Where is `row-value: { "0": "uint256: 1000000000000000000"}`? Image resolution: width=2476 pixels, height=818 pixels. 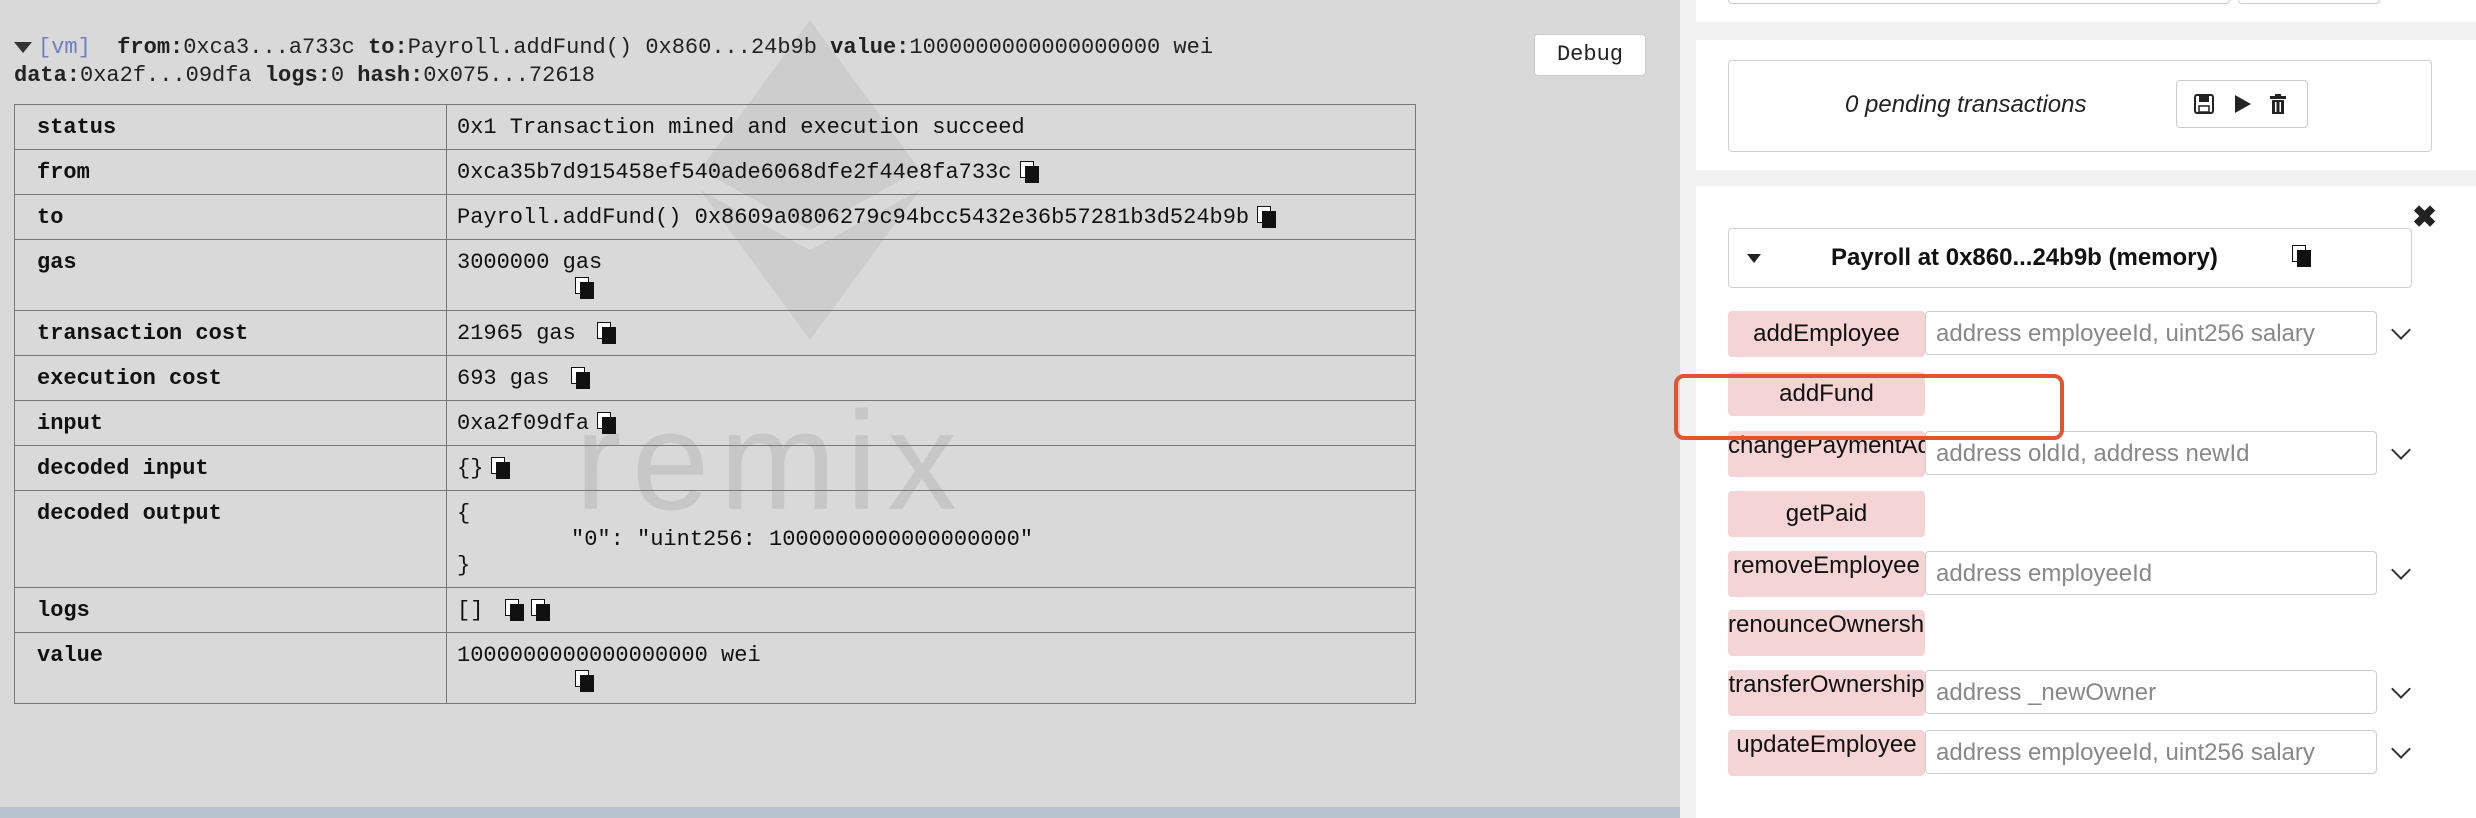 row-value: { "0": "uint256: 1000000000000000000"} is located at coordinates (931, 539).